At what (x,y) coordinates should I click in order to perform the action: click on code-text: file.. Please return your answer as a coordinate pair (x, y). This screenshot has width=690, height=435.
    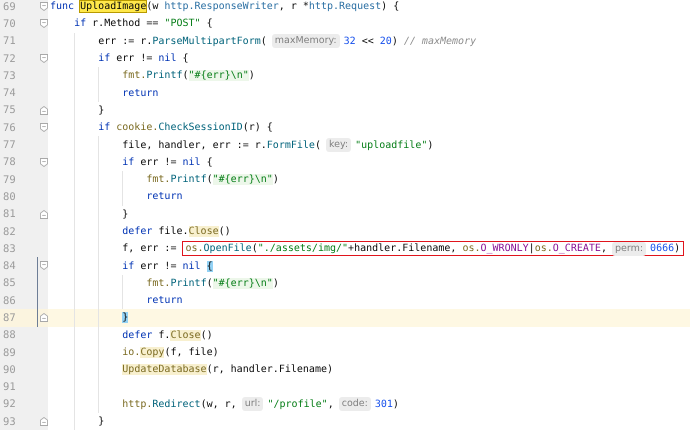
    Looking at the image, I should click on (173, 231).